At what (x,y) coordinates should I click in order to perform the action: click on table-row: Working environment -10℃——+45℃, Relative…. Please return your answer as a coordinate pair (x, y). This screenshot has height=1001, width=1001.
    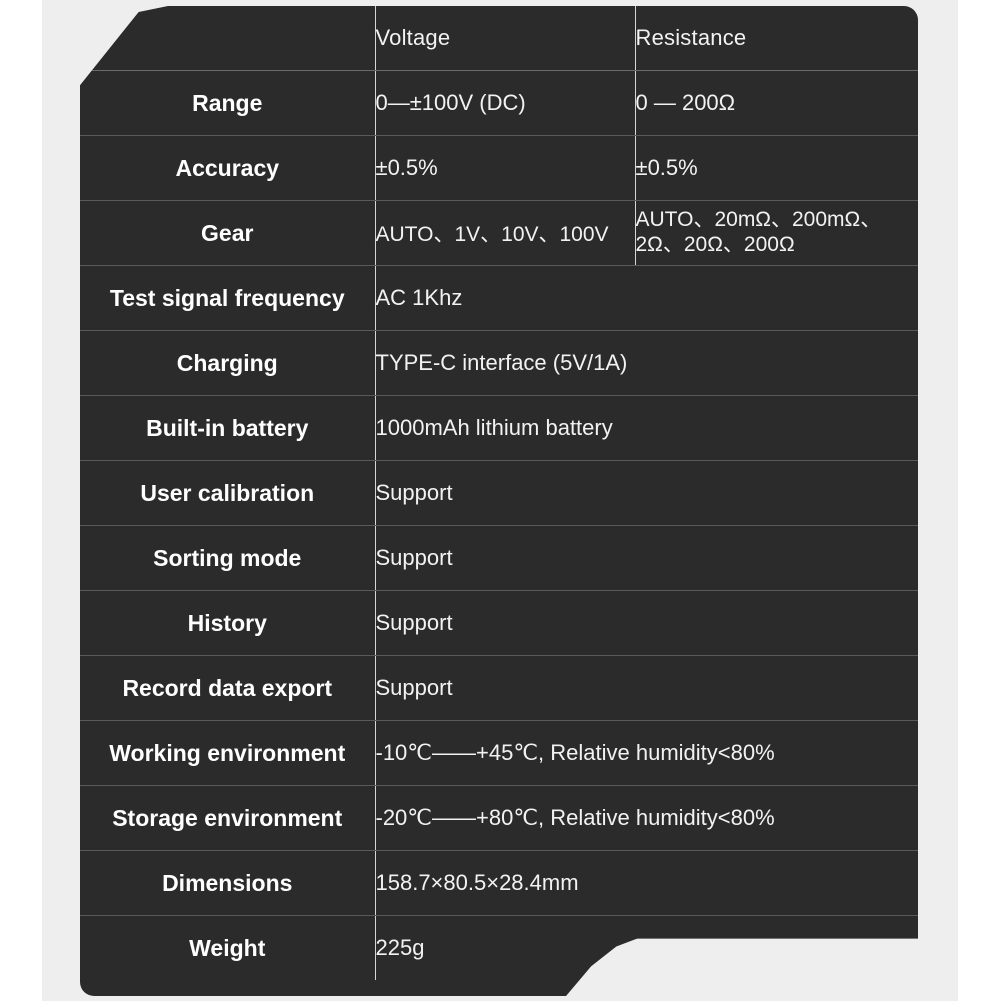
    Looking at the image, I should click on (499, 753).